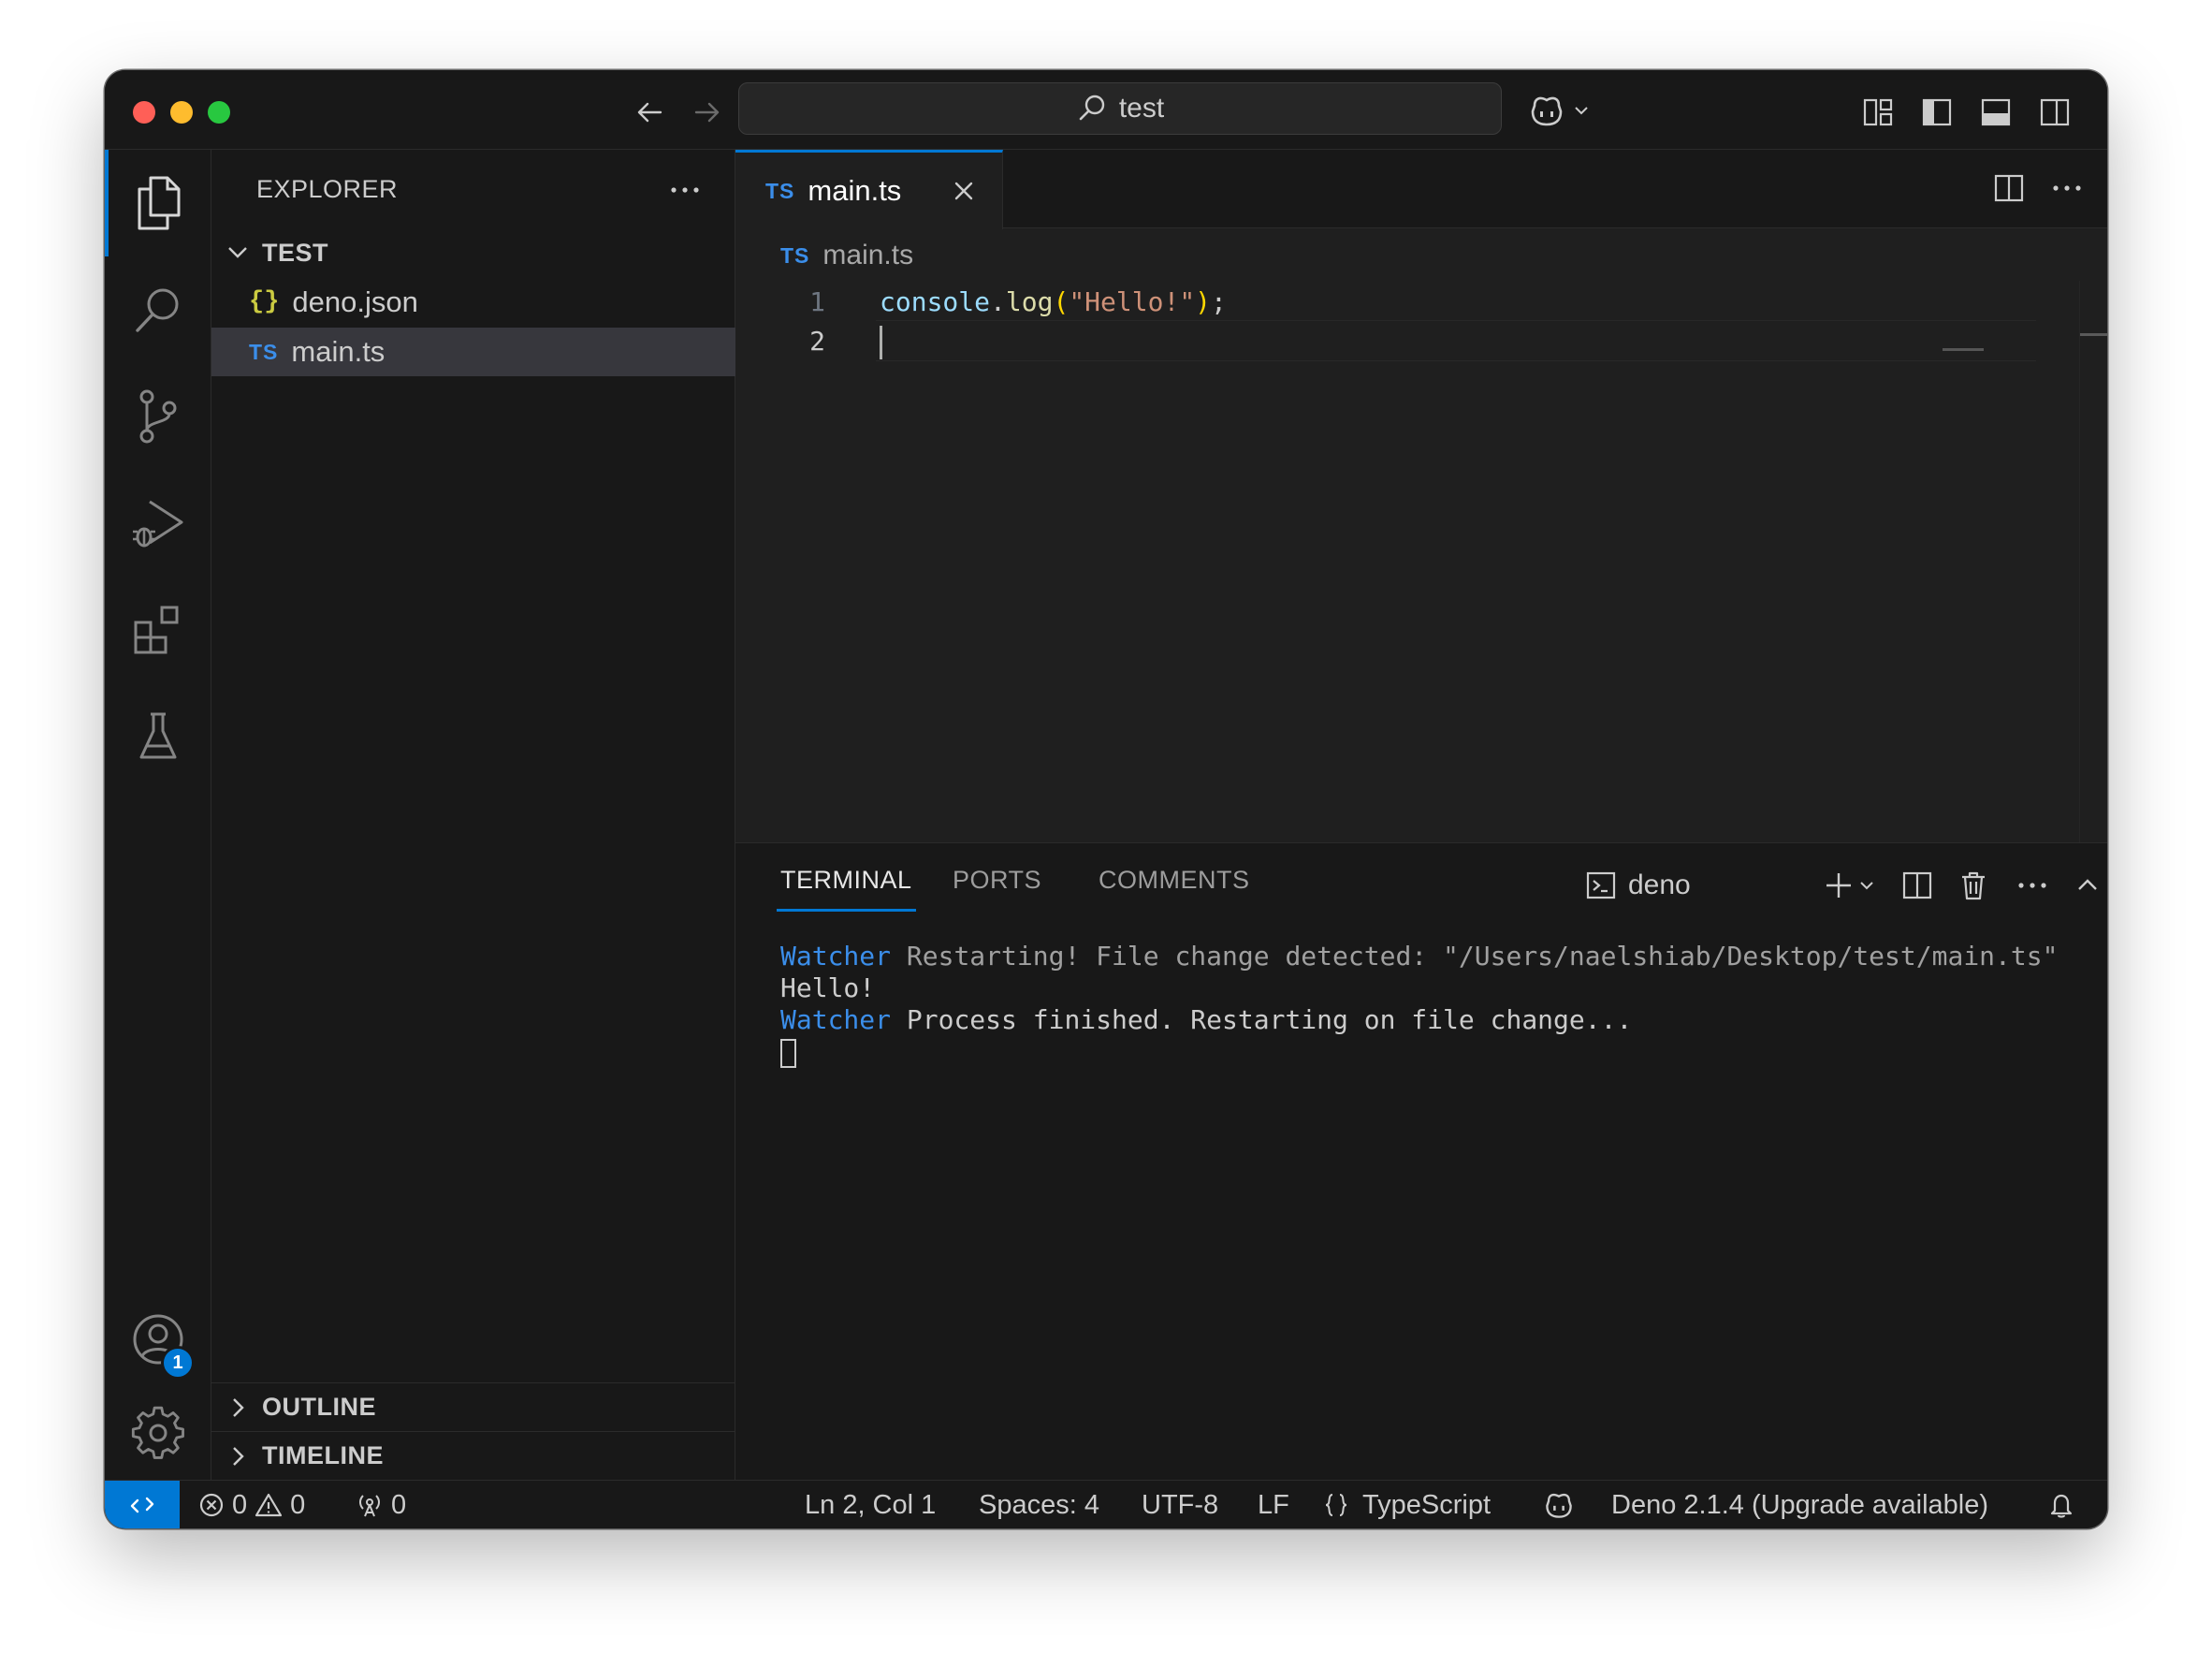 The width and height of the screenshot is (2212, 1666). I want to click on section-timeline: TIMELINE, so click(473, 1455).